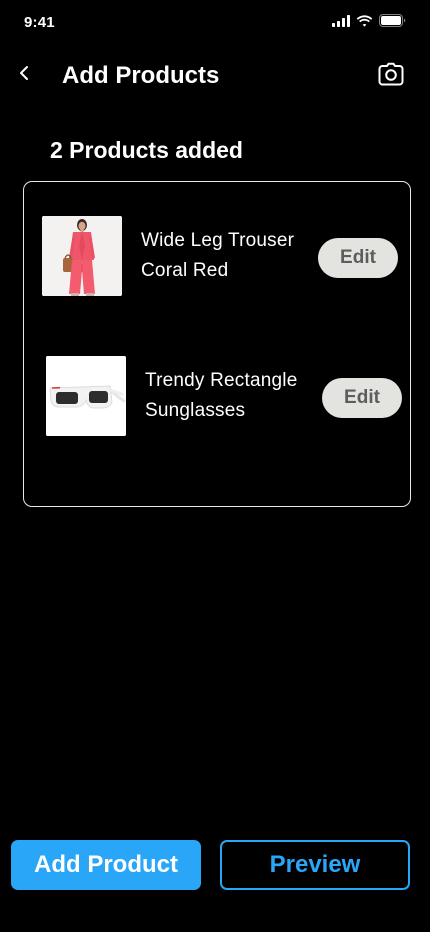 This screenshot has height=932, width=430. I want to click on white-sunglasses-photo, so click(86, 396).